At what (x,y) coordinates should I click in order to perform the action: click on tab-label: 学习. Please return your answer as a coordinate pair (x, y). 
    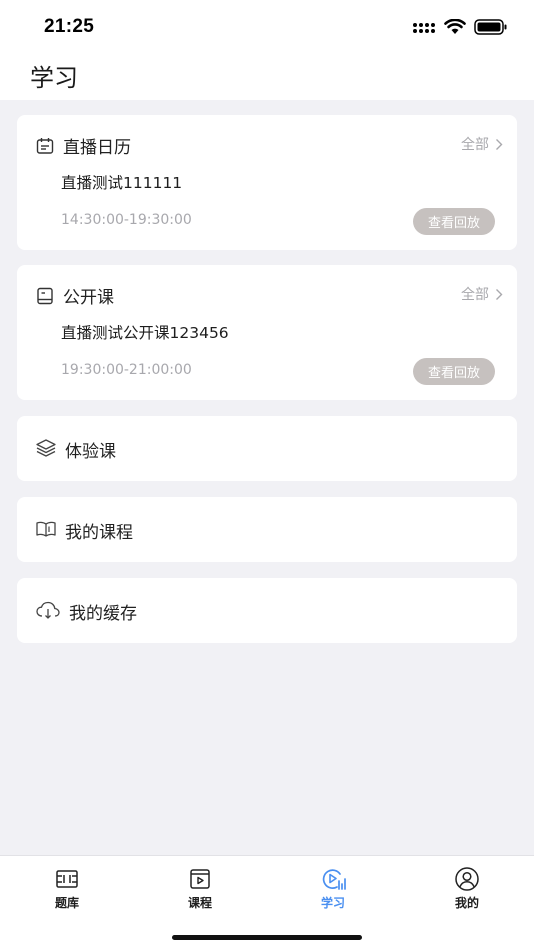
    Looking at the image, I should click on (332, 903).